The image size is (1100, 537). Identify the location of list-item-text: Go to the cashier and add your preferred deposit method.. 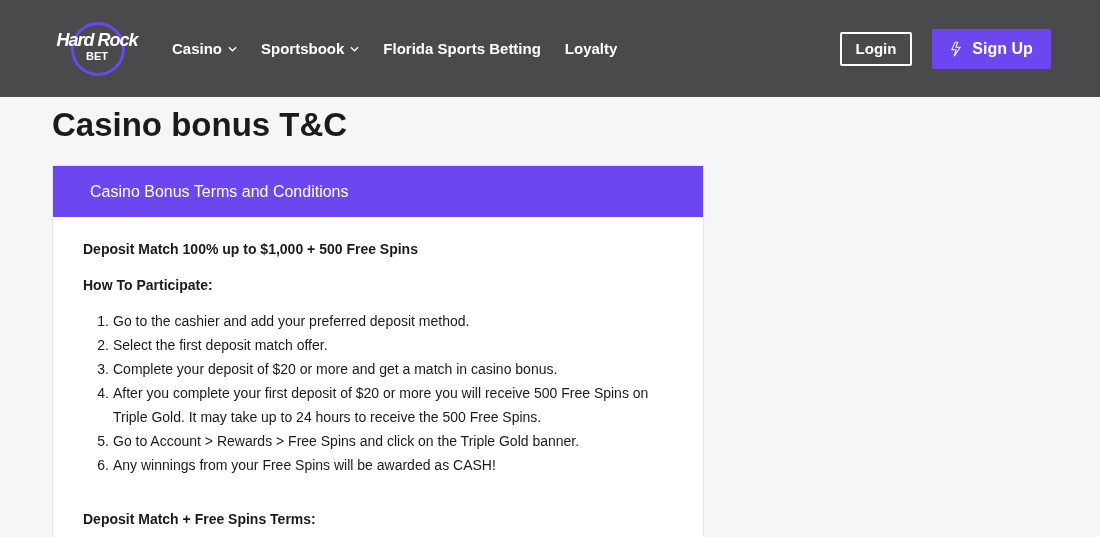
(292, 321).